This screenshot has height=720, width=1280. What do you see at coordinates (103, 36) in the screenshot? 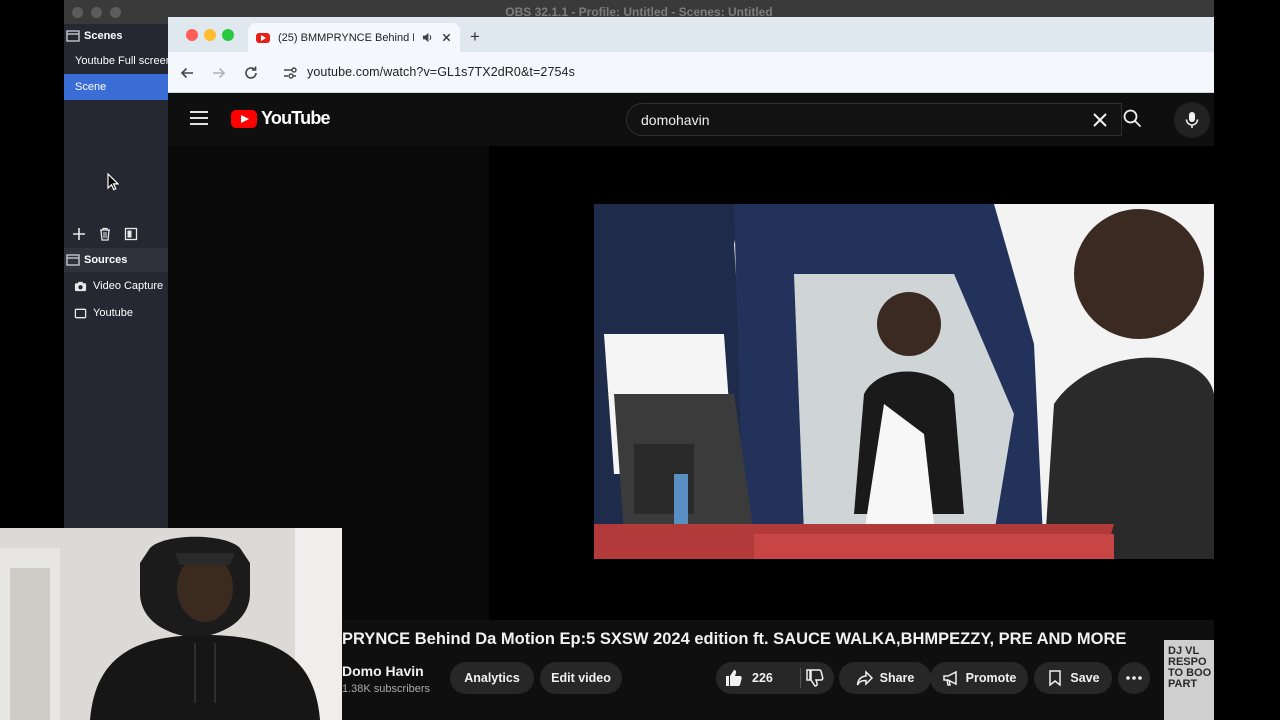
I see `scenes-header-label: Scenes` at bounding box center [103, 36].